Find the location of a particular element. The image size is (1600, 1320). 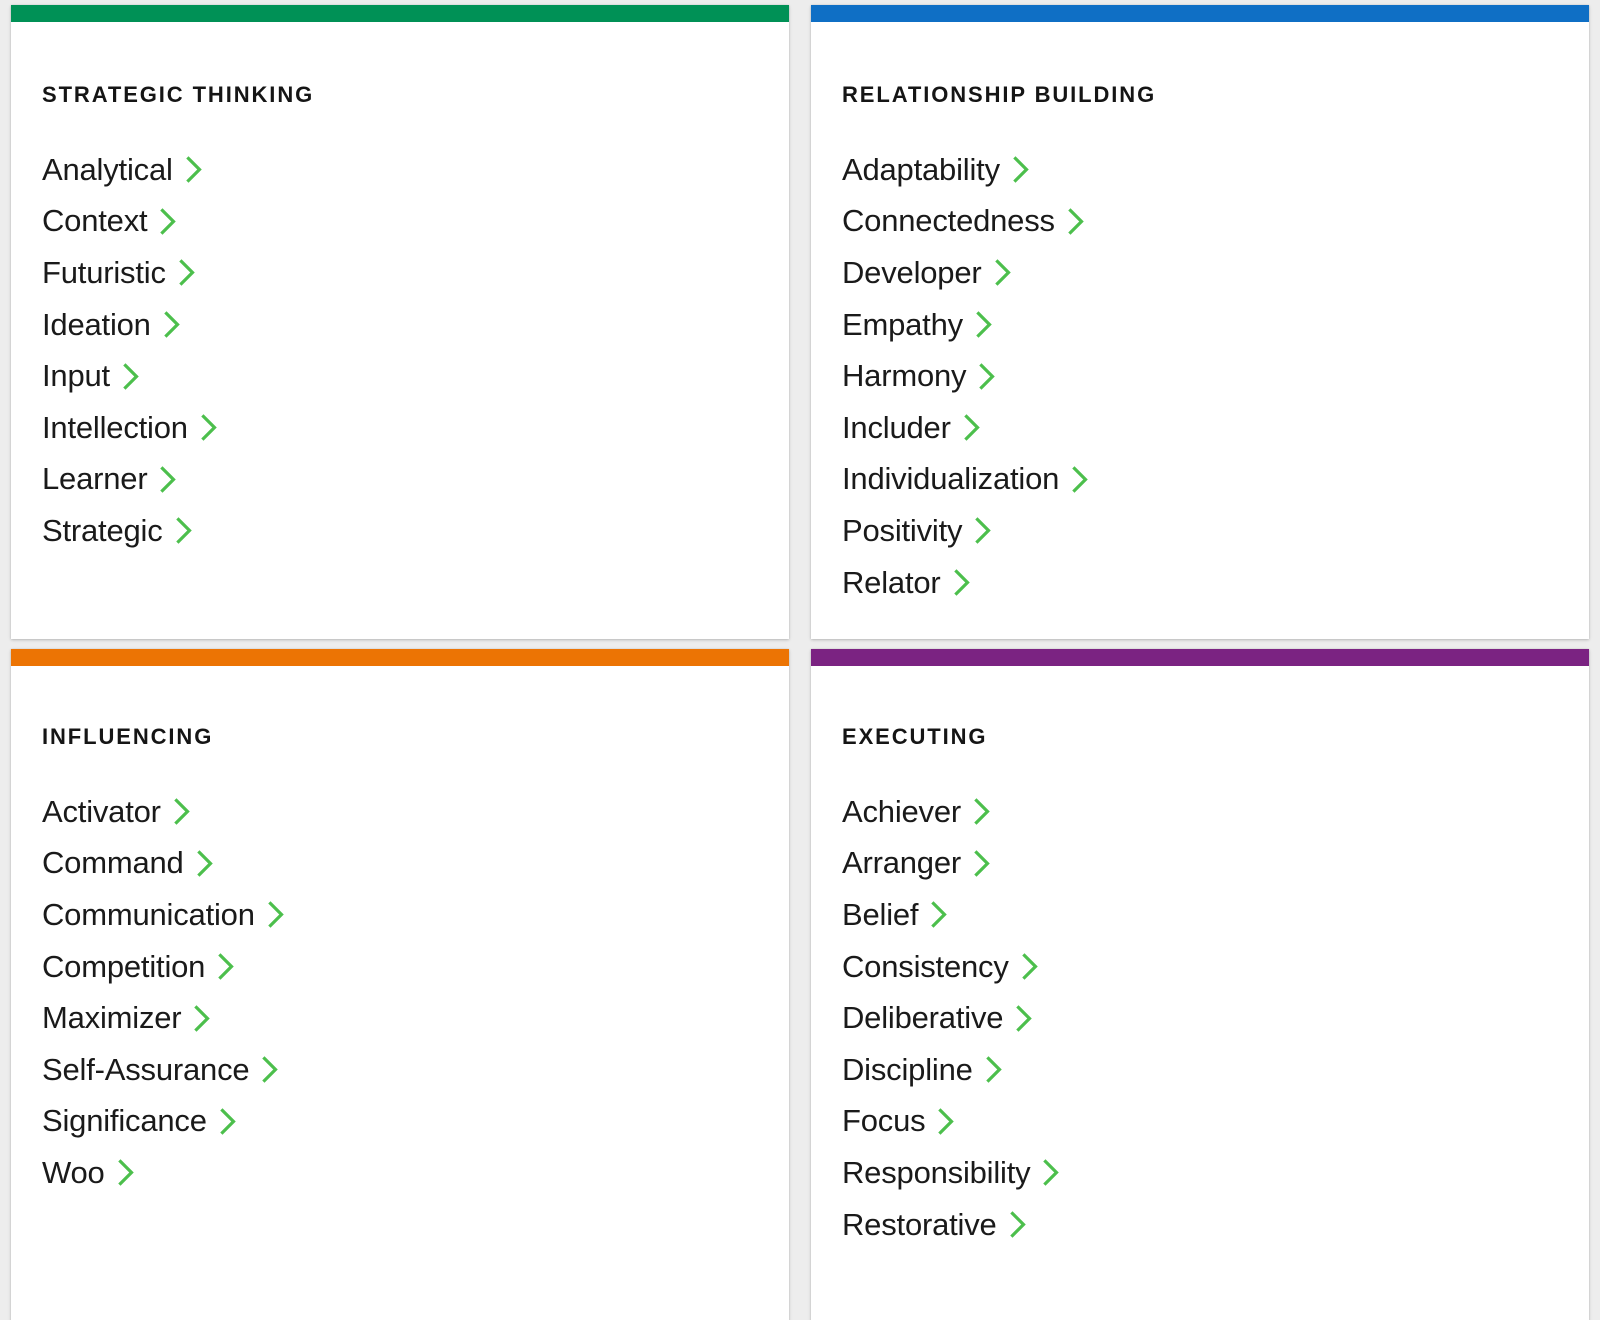

strength-label: Context is located at coordinates (95, 221).